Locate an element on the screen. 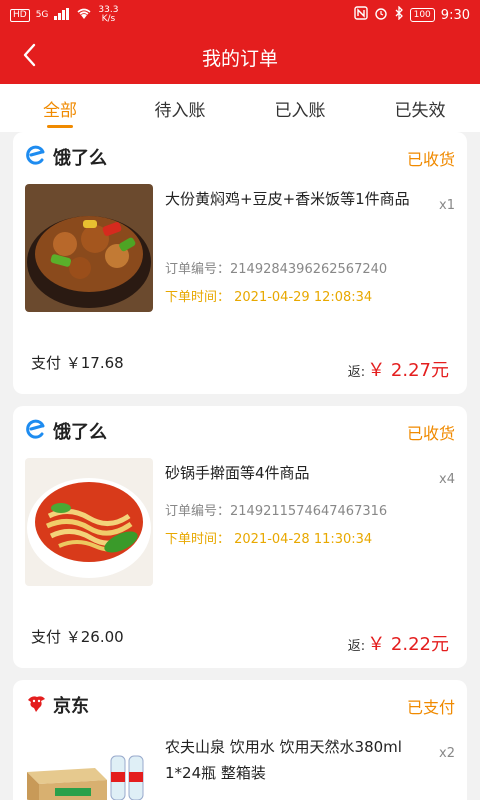 The height and width of the screenshot is (800, 480). page-title: 我的订单 is located at coordinates (239, 59).